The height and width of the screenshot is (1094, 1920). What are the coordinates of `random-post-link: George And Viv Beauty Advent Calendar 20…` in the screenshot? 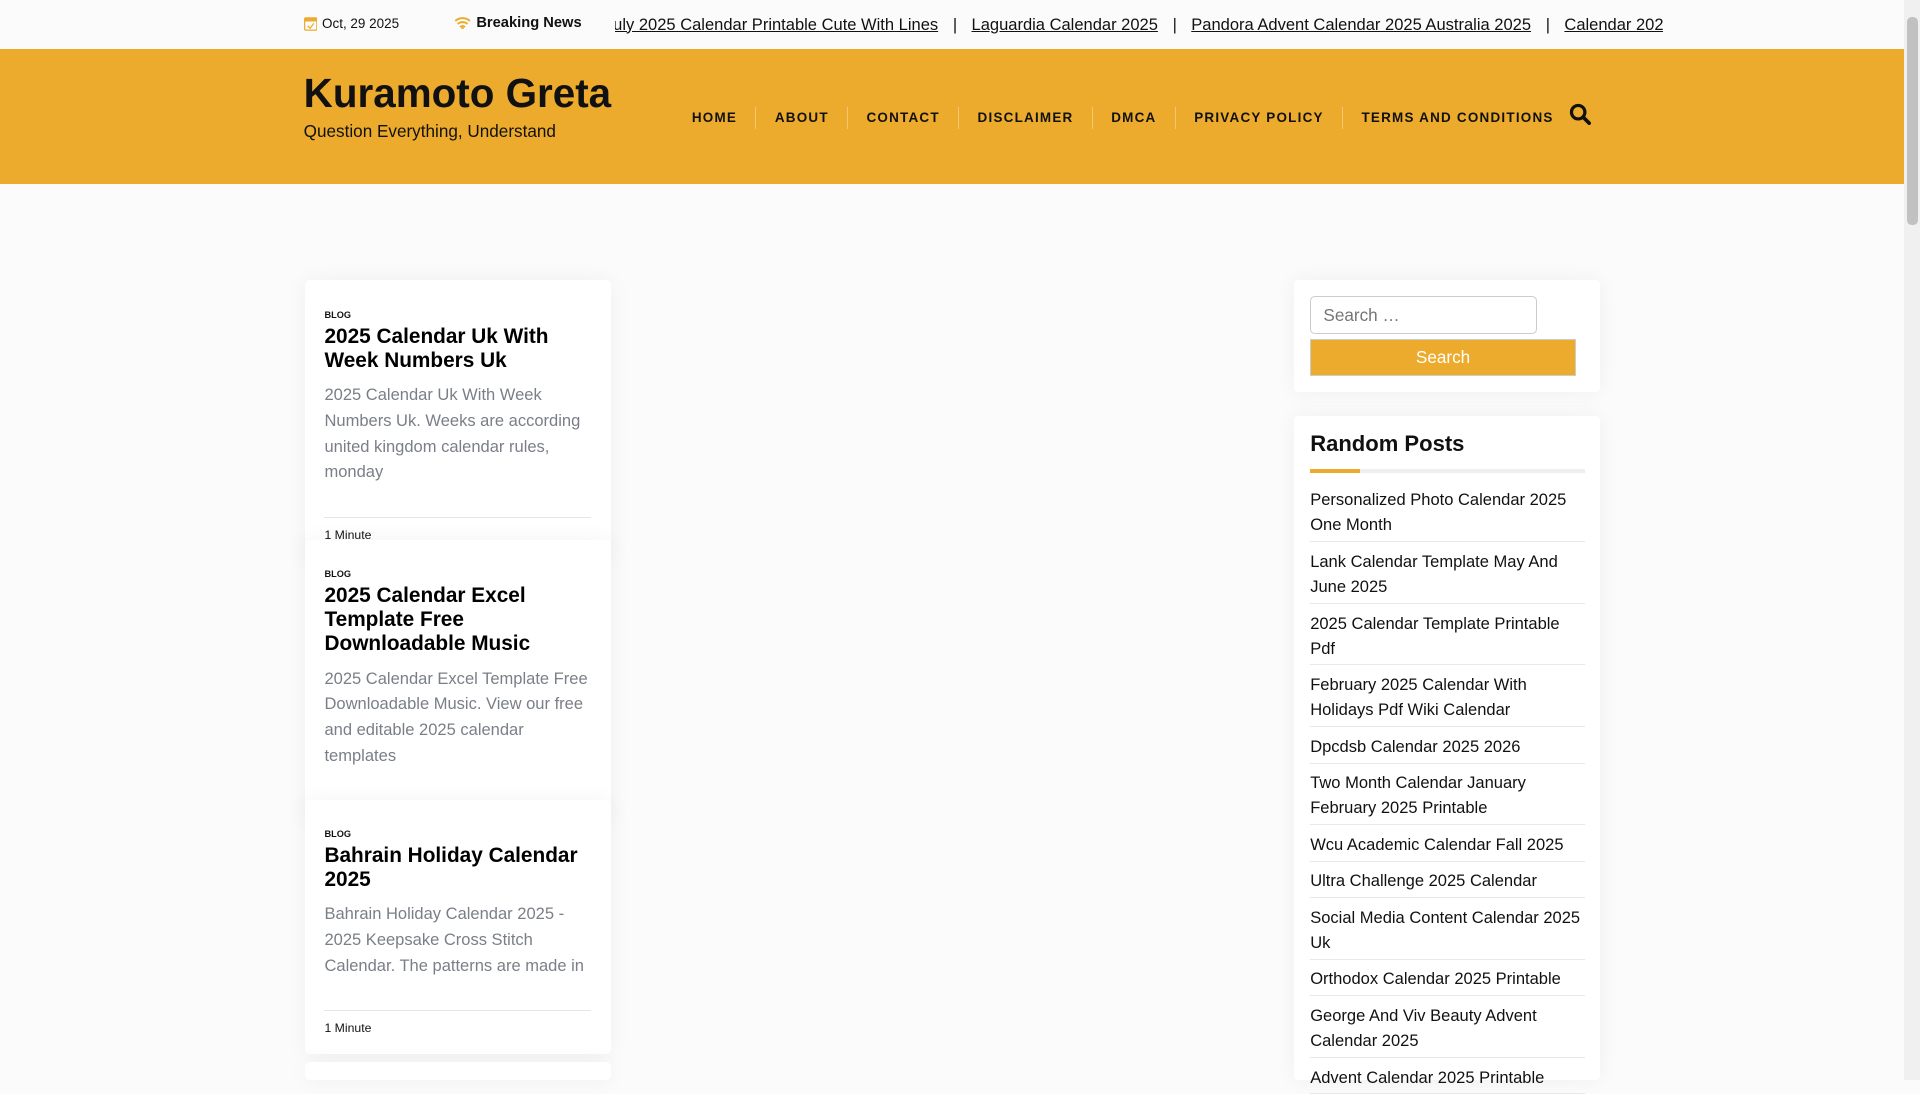 It's located at (1447, 1029).